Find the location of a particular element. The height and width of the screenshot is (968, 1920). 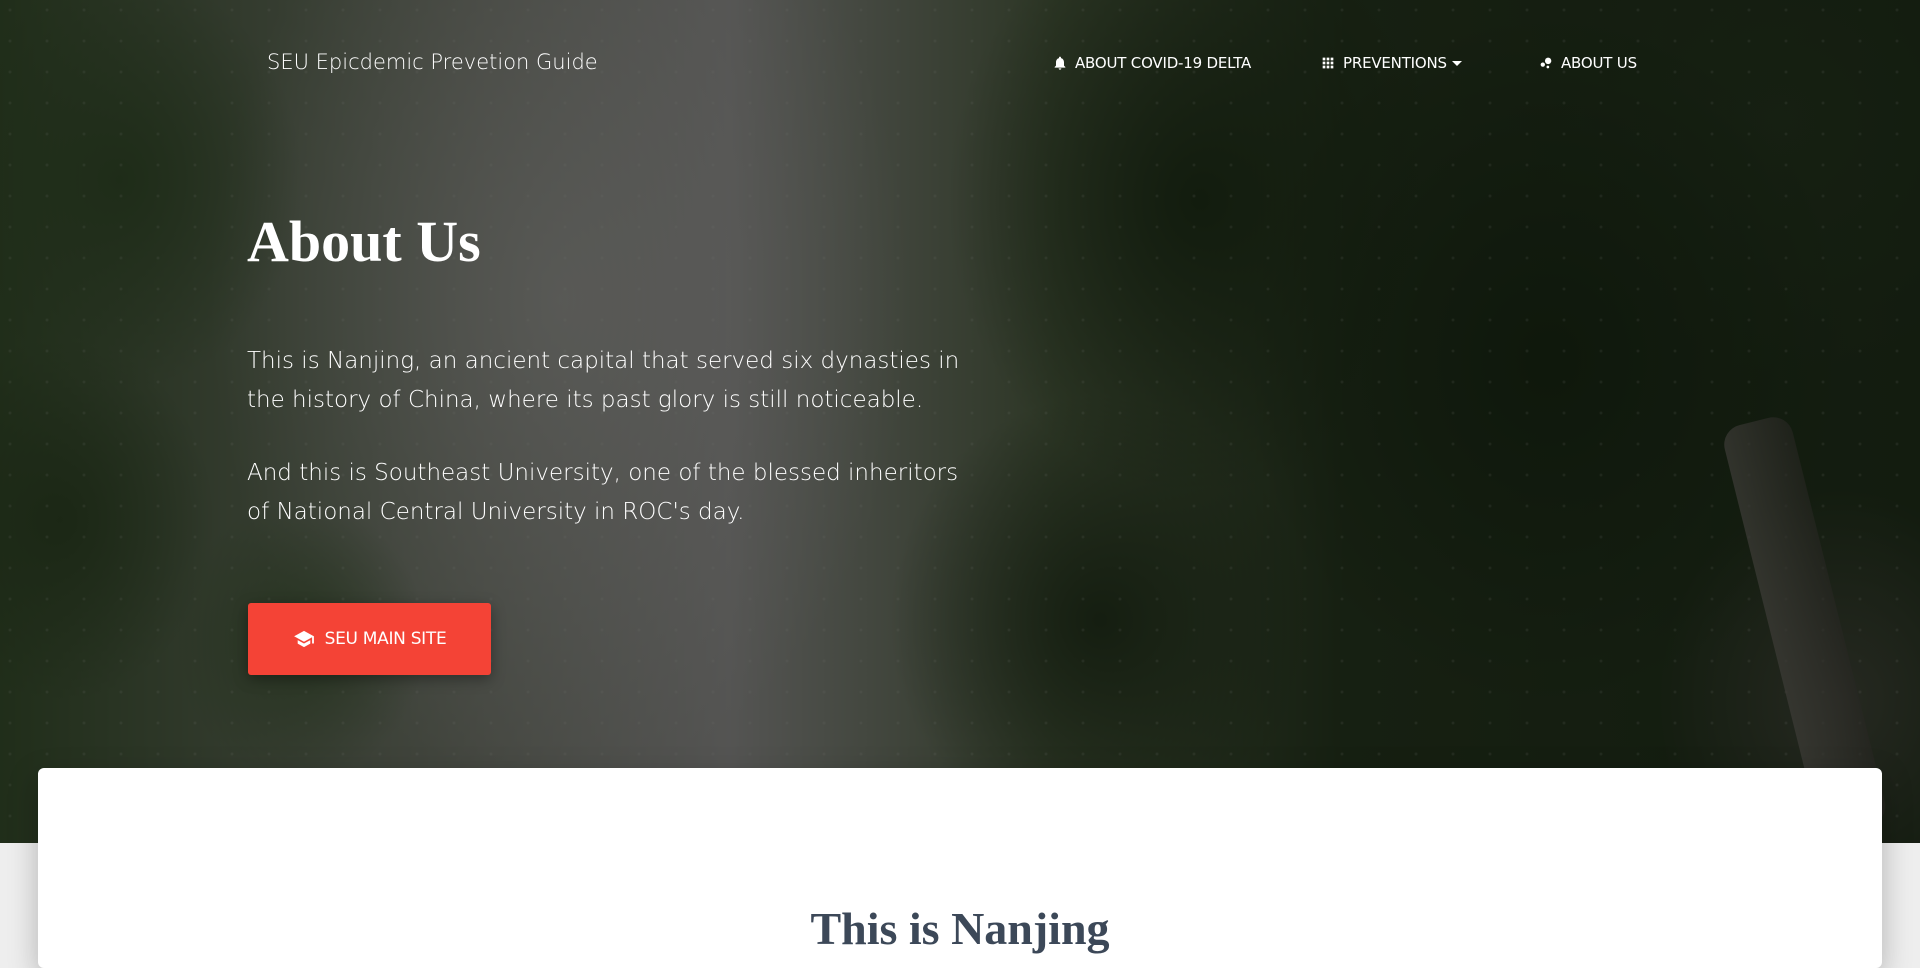

apps-grid-icon is located at coordinates (1328, 63).